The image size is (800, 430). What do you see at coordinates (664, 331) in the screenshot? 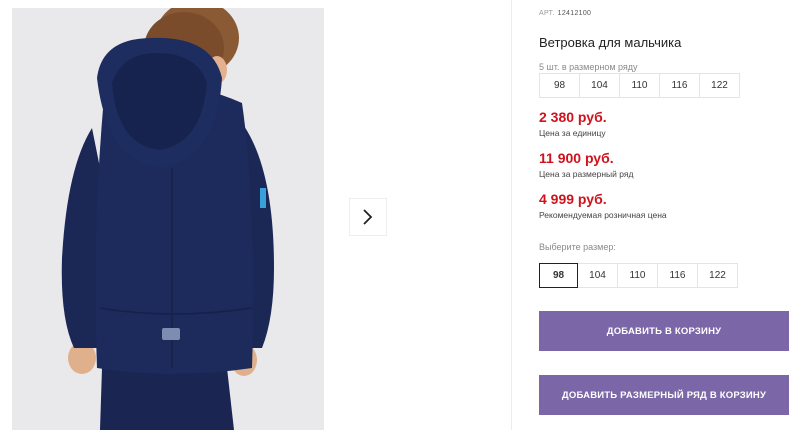
I see `add-to-cart-button: ДОБАВИТЬ В КОРЗИНУ` at bounding box center [664, 331].